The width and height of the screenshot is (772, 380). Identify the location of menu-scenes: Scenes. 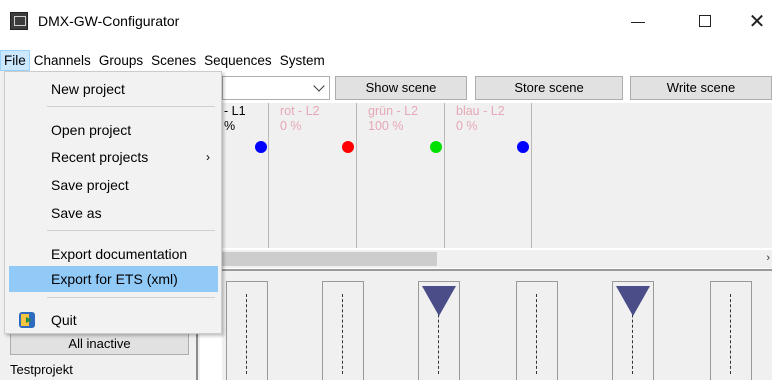
(173, 60).